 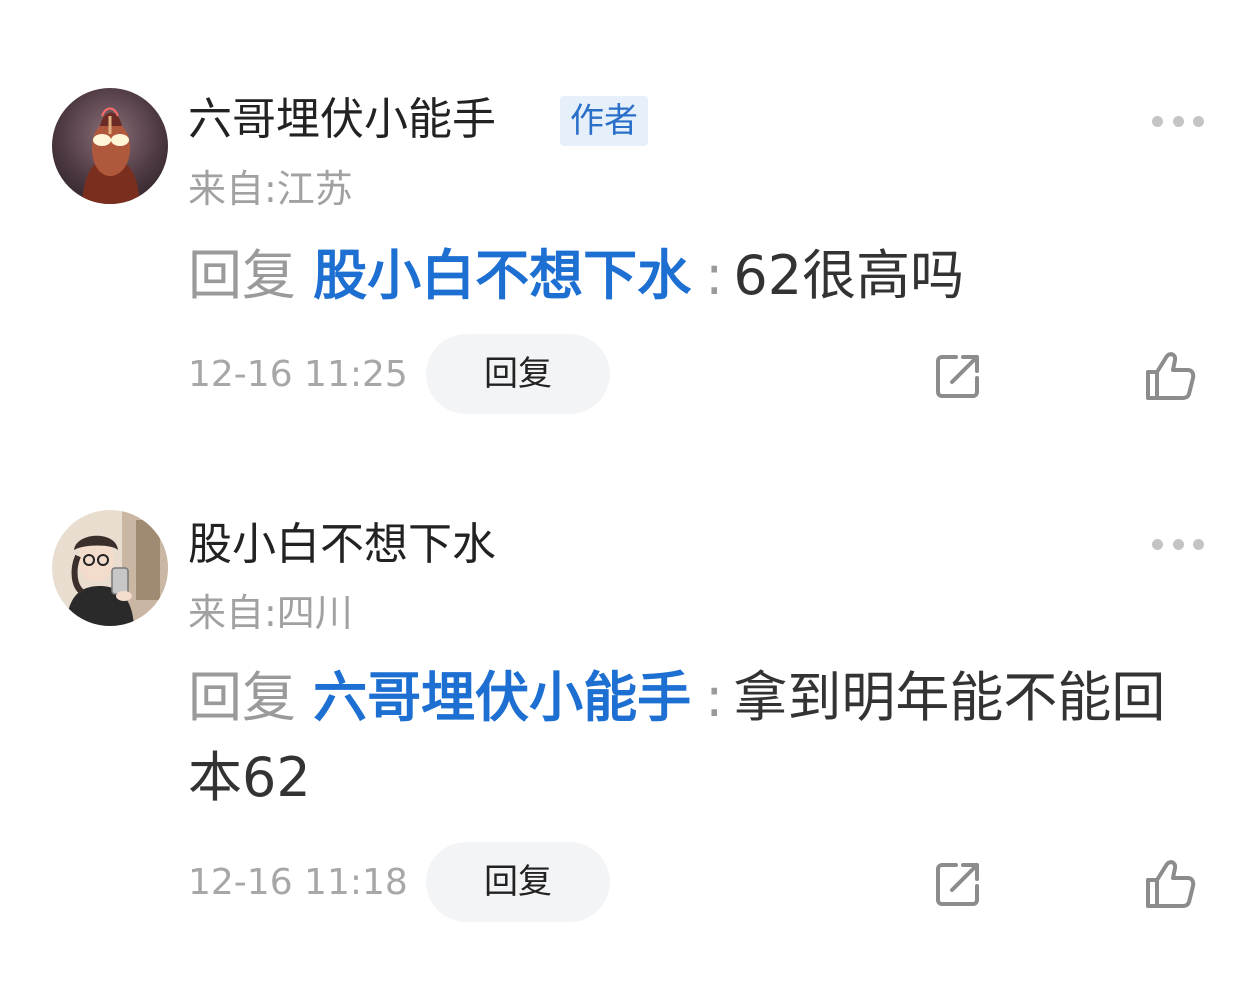 What do you see at coordinates (298, 882) in the screenshot?
I see `timestamp: 12-16 11:18` at bounding box center [298, 882].